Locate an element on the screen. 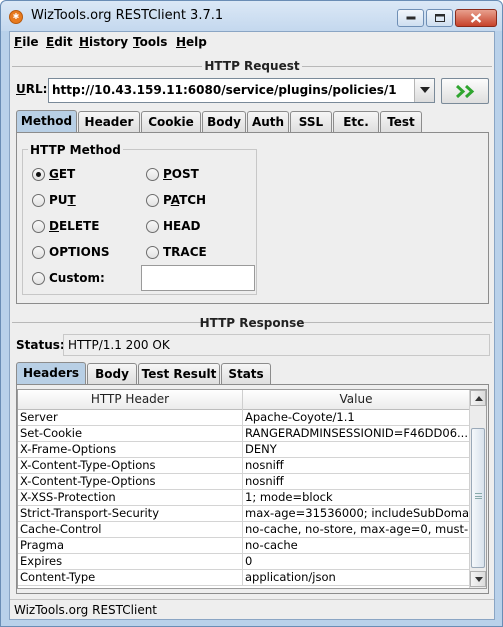  table-row: Content-Type application/json is located at coordinates (244, 578).